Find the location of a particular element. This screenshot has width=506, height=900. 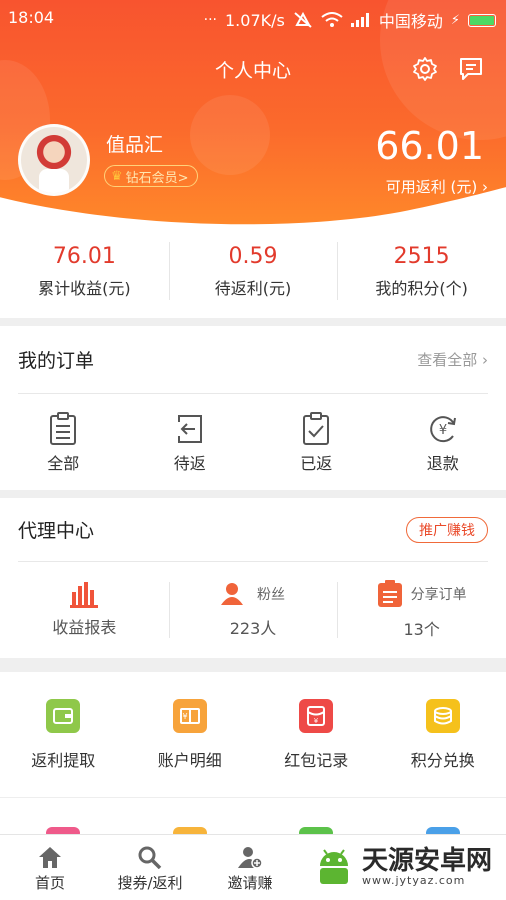

stat-value: 0.59 is located at coordinates (253, 256).